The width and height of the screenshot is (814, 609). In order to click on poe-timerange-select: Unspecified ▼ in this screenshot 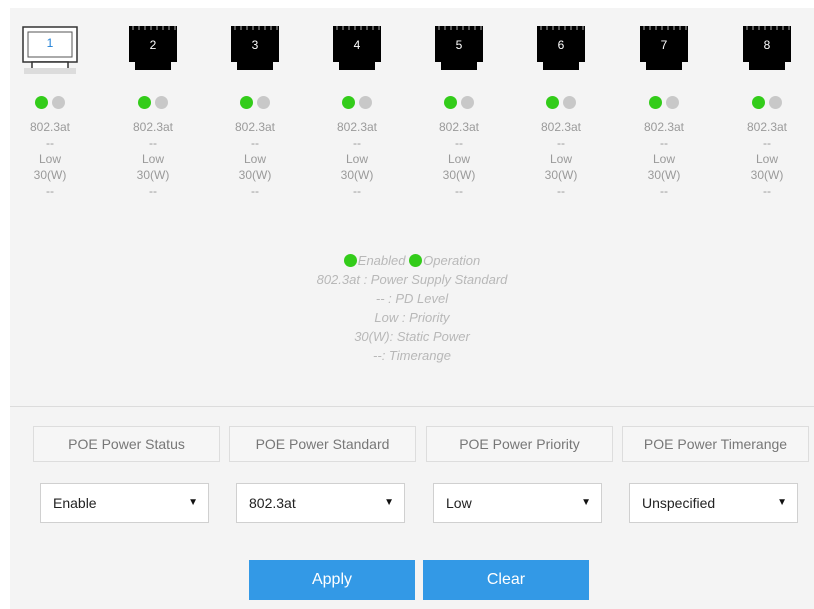, I will do `click(713, 503)`.